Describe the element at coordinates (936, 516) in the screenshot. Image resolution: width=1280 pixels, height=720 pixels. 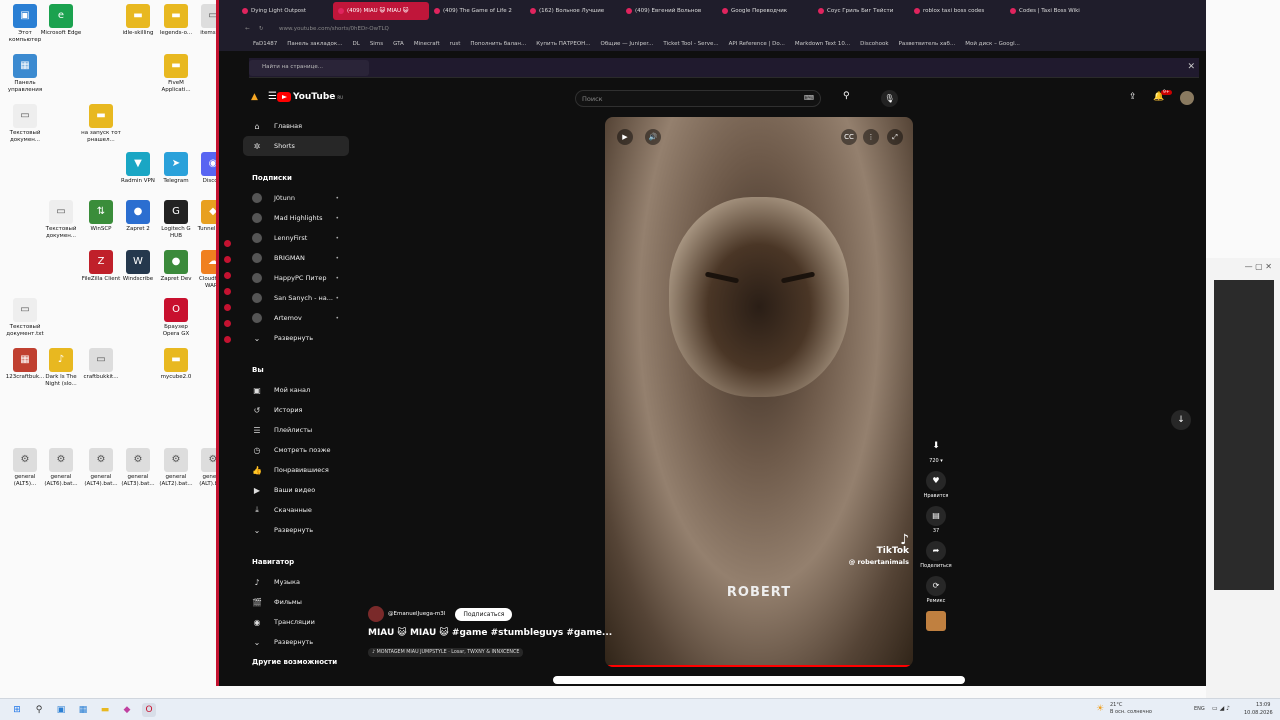
I see `comment-icon: ▤` at that location.